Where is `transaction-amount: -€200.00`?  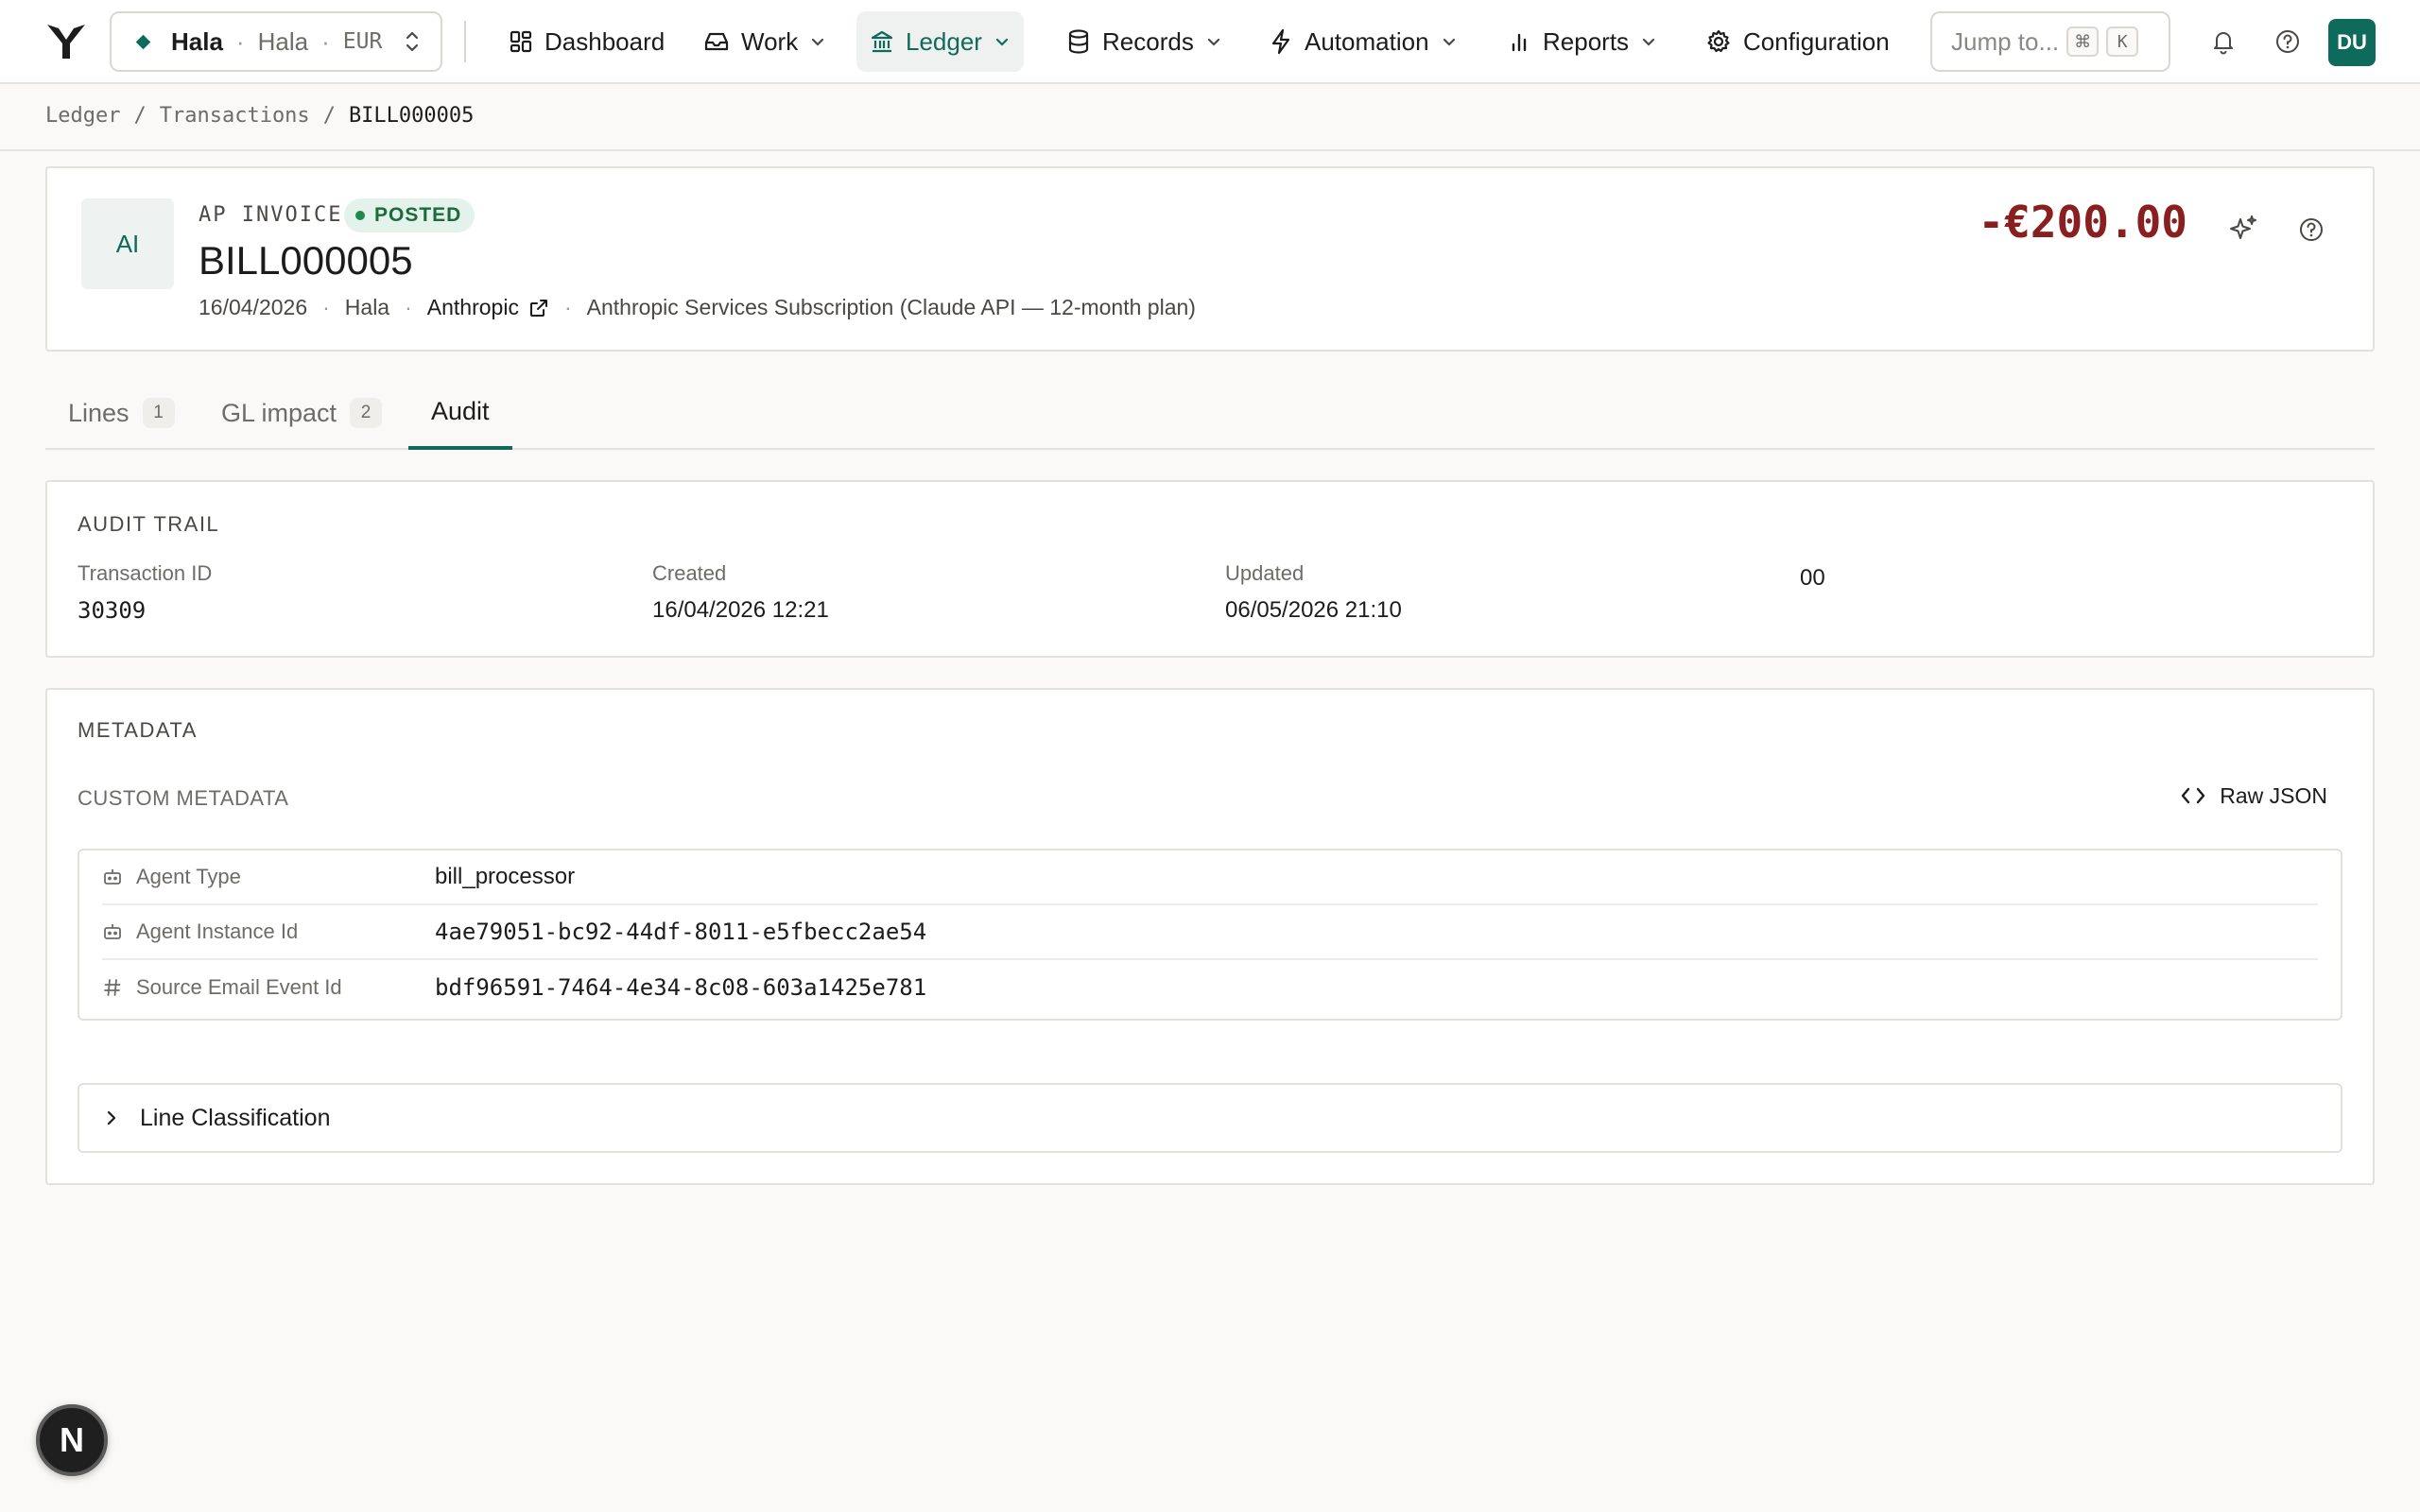
transaction-amount: -€200.00 is located at coordinates (2082, 222).